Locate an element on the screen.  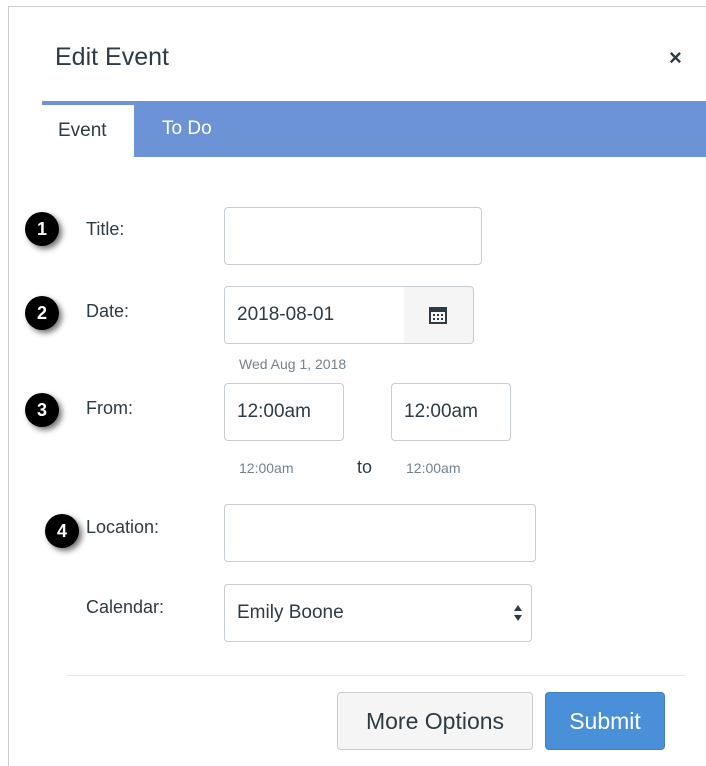
more-options-button: More Options is located at coordinates (435, 721).